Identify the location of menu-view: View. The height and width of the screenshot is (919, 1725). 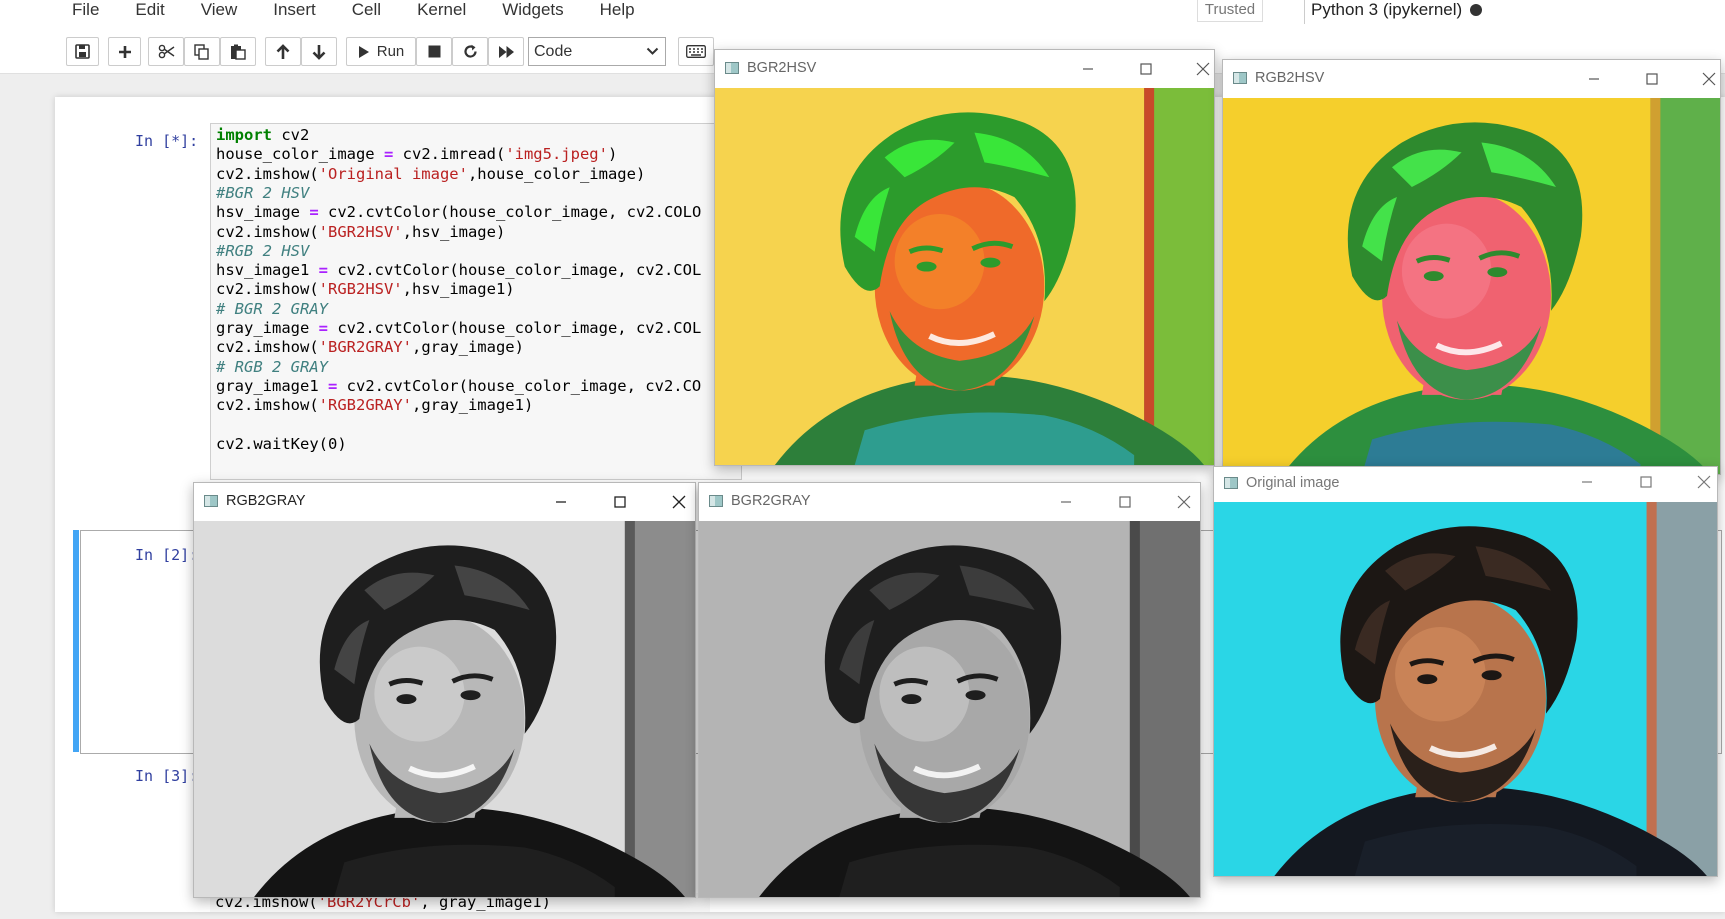
(219, 10).